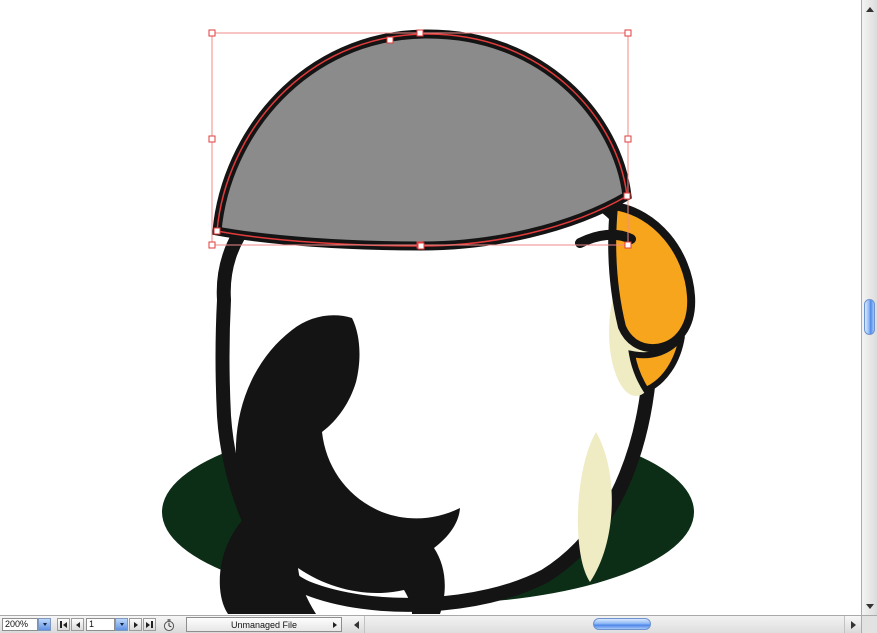 Image resolution: width=877 pixels, height=633 pixels. I want to click on status-text: Unmanaged File, so click(264, 624).